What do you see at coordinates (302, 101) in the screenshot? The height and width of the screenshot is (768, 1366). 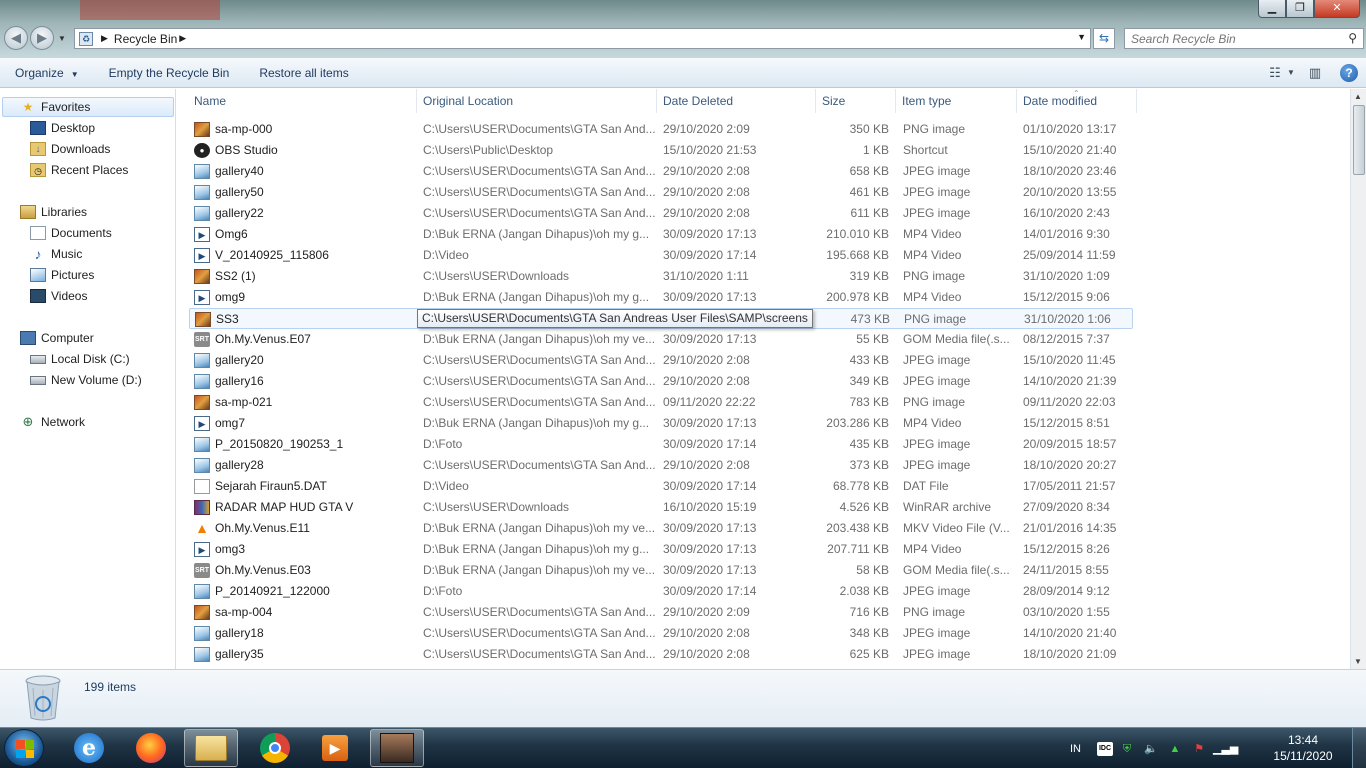 I see `column-header-name: Name` at bounding box center [302, 101].